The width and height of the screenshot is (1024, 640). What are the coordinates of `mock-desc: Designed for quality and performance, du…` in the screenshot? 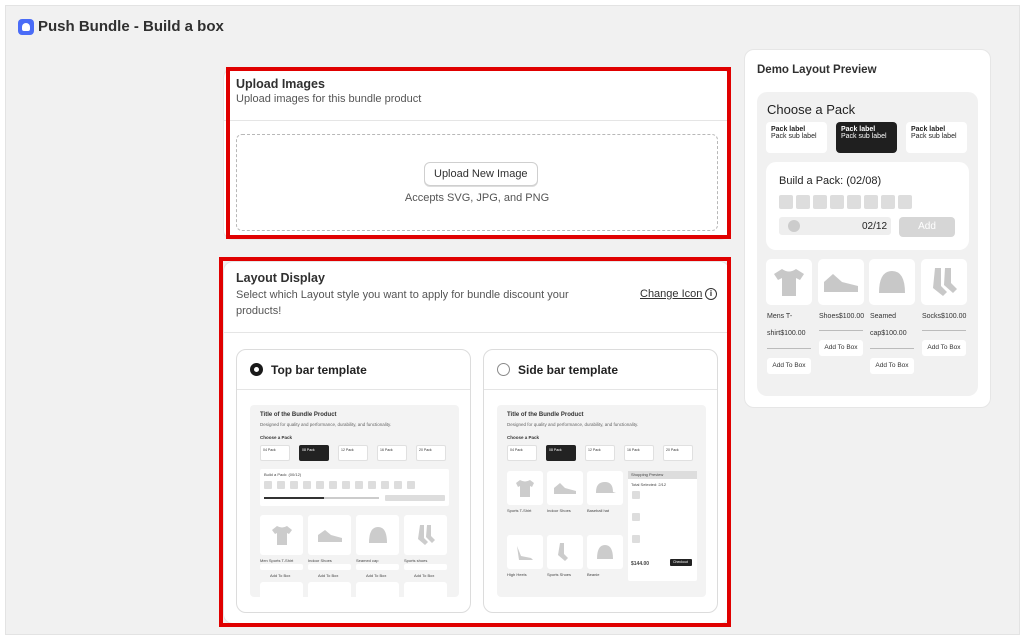 It's located at (326, 424).